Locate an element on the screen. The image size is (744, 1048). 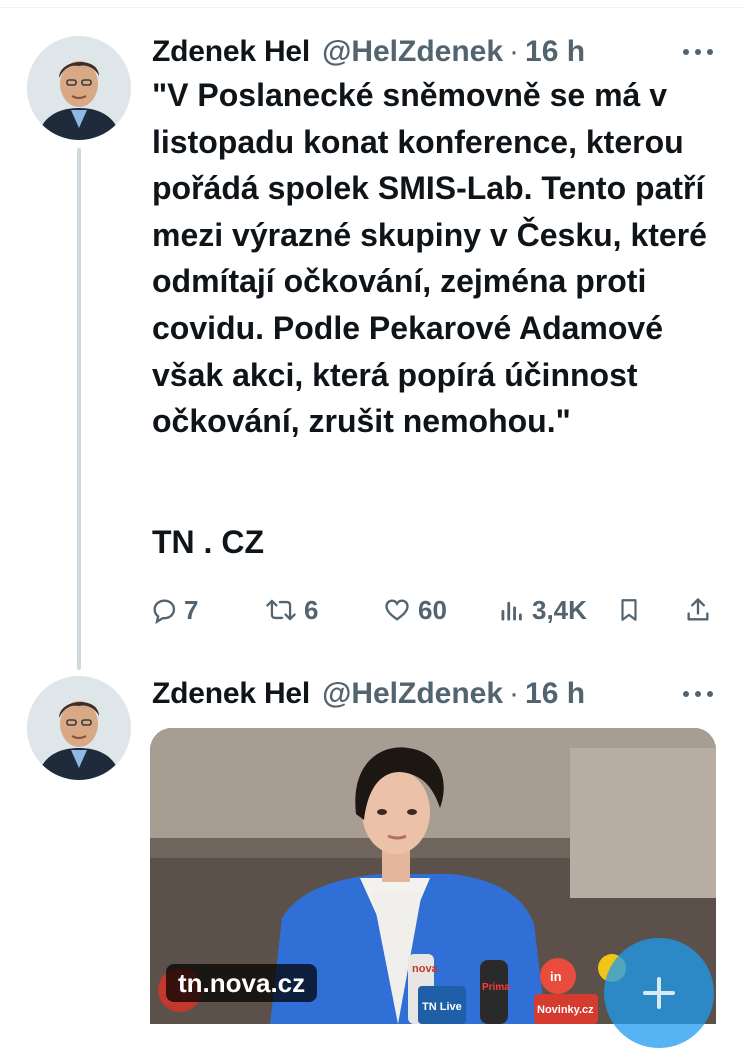
mic-label-in: in is located at coordinates (556, 976).